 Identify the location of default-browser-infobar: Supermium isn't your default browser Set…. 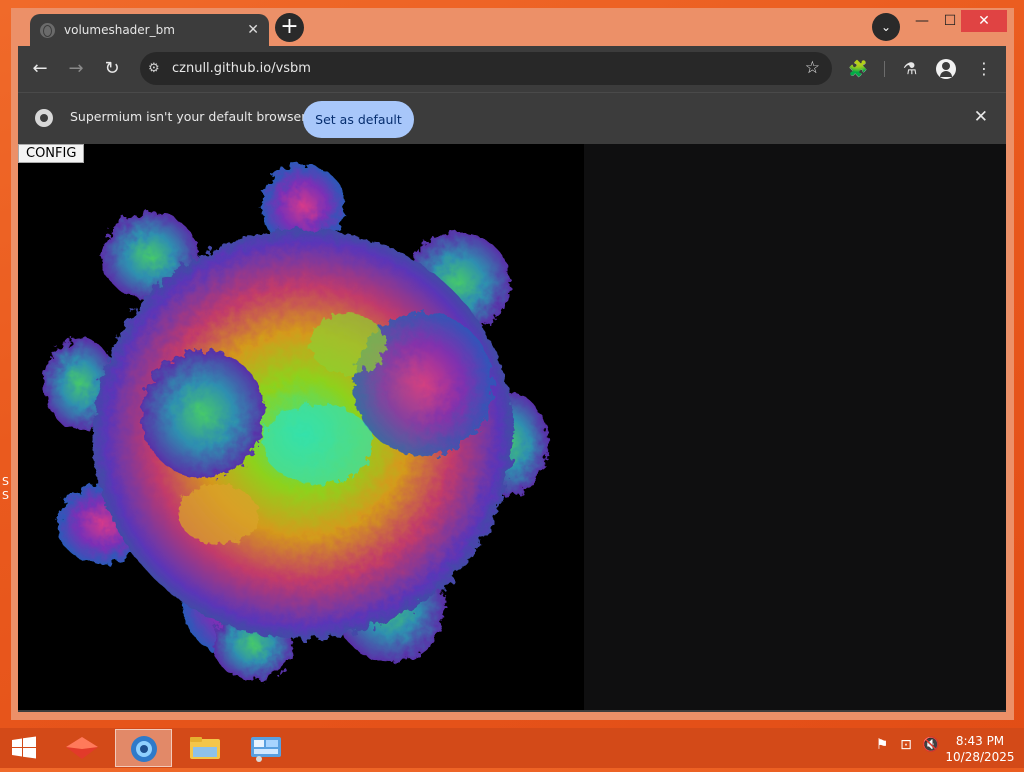
(512, 118).